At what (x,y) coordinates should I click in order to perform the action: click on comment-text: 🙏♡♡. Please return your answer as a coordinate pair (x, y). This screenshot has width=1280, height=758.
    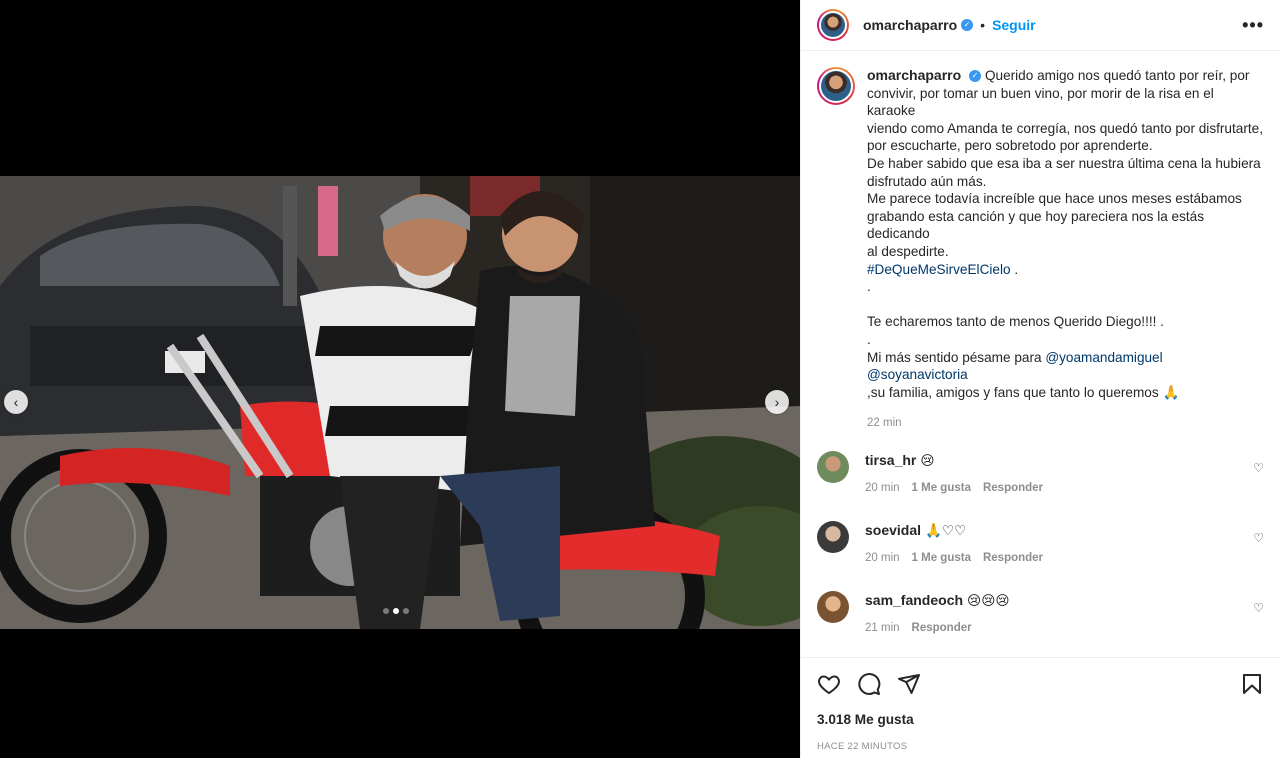
    Looking at the image, I should click on (946, 530).